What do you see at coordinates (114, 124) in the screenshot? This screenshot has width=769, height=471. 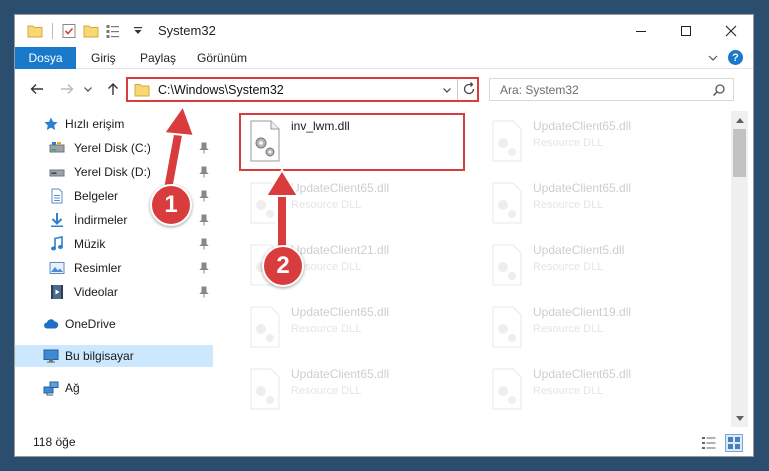 I see `sidebar-item-quick-access: Hızlı erişim` at bounding box center [114, 124].